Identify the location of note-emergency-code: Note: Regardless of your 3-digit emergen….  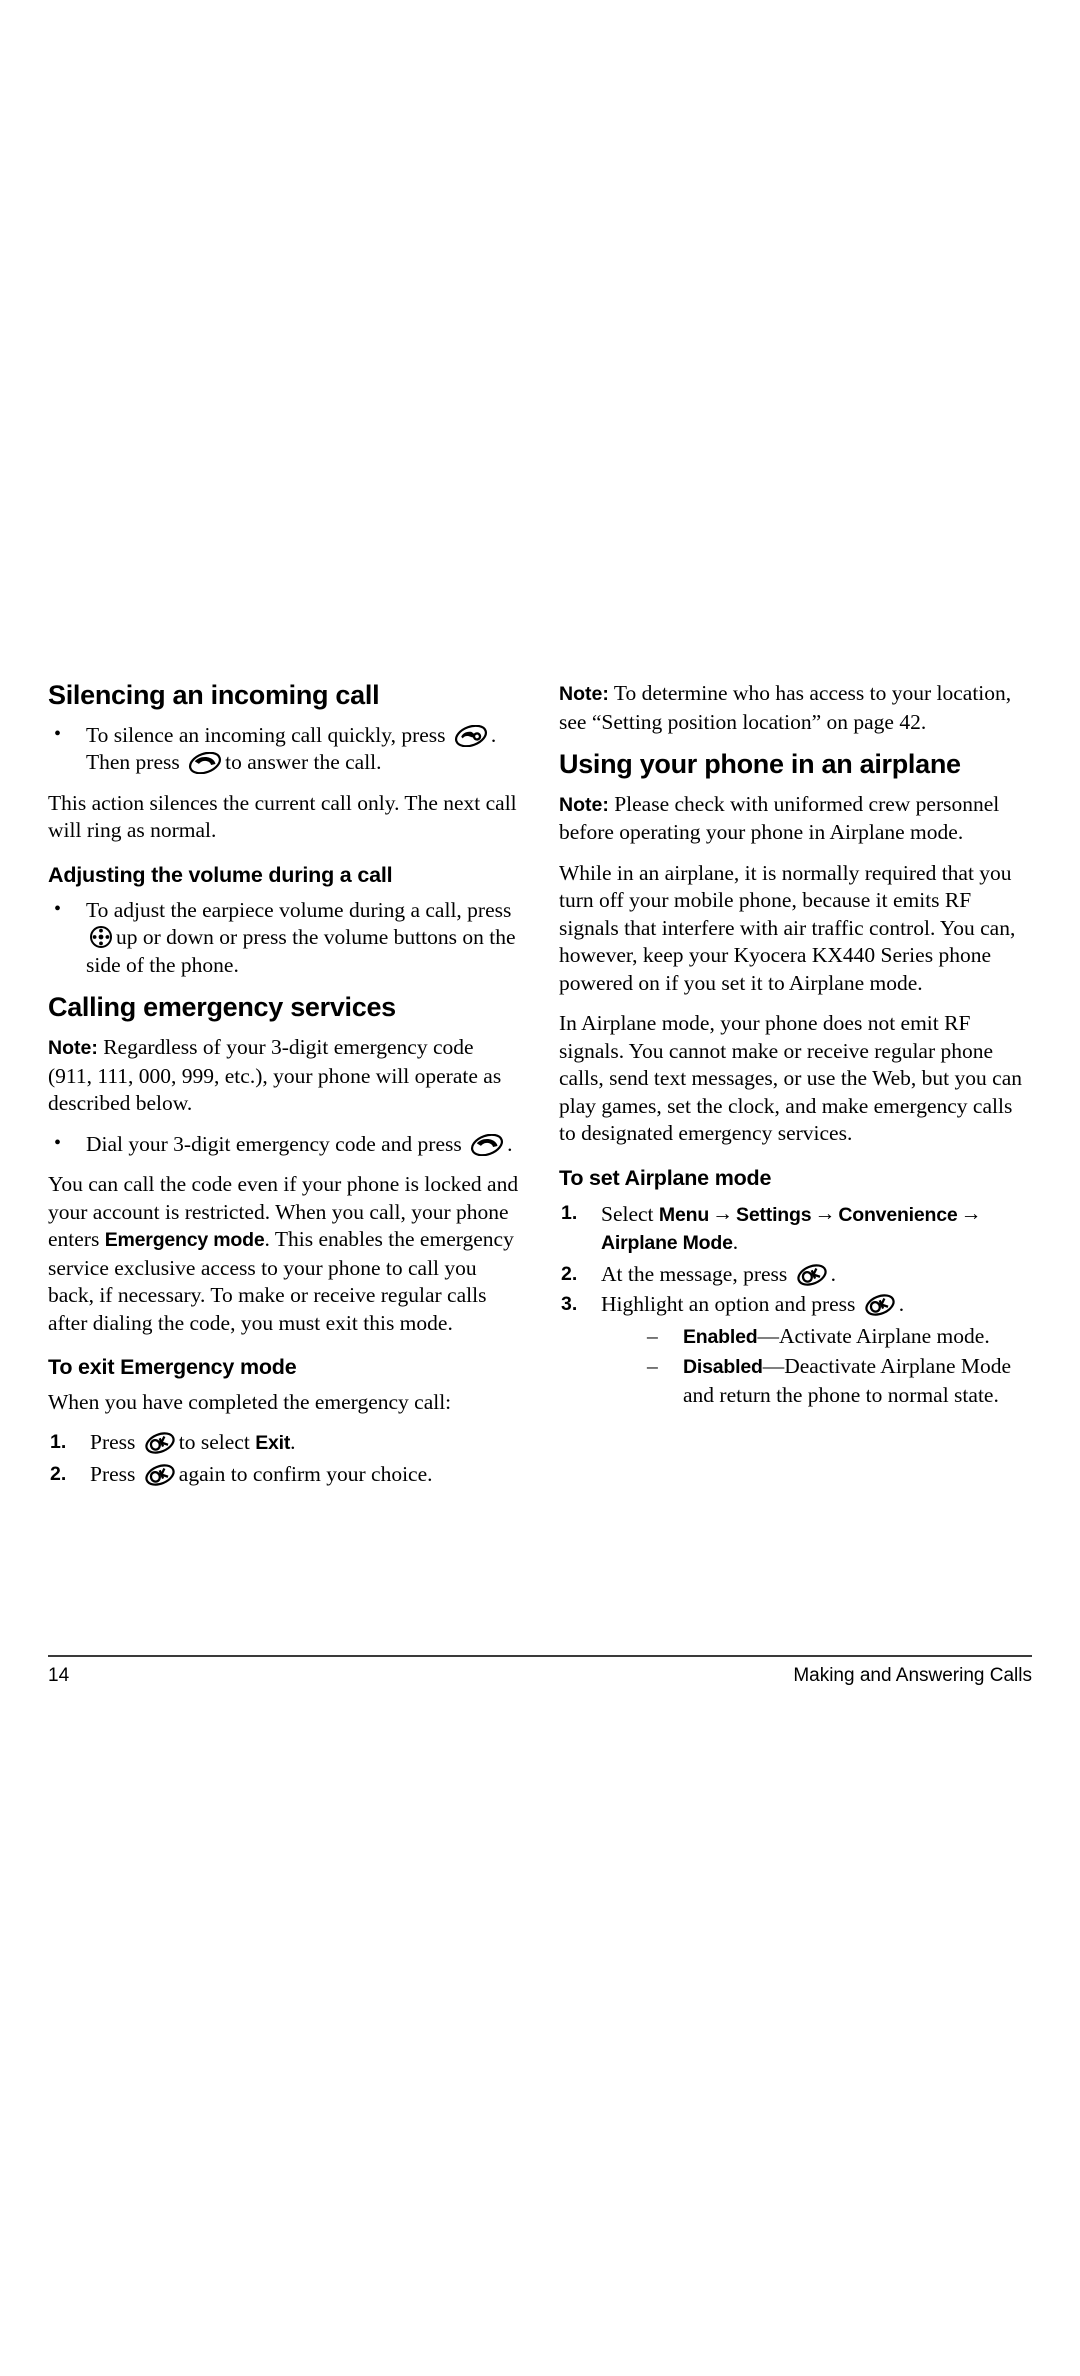
(284, 1076).